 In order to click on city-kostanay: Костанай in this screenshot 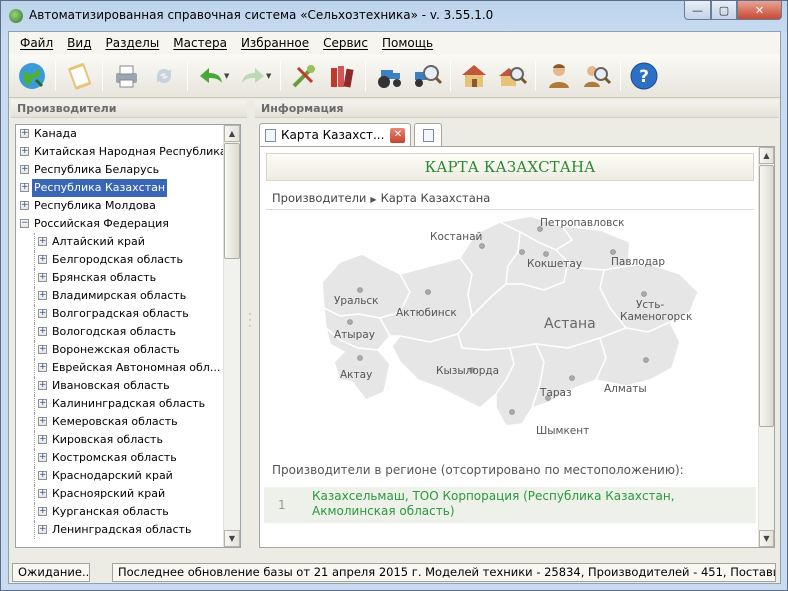, I will do `click(456, 237)`.